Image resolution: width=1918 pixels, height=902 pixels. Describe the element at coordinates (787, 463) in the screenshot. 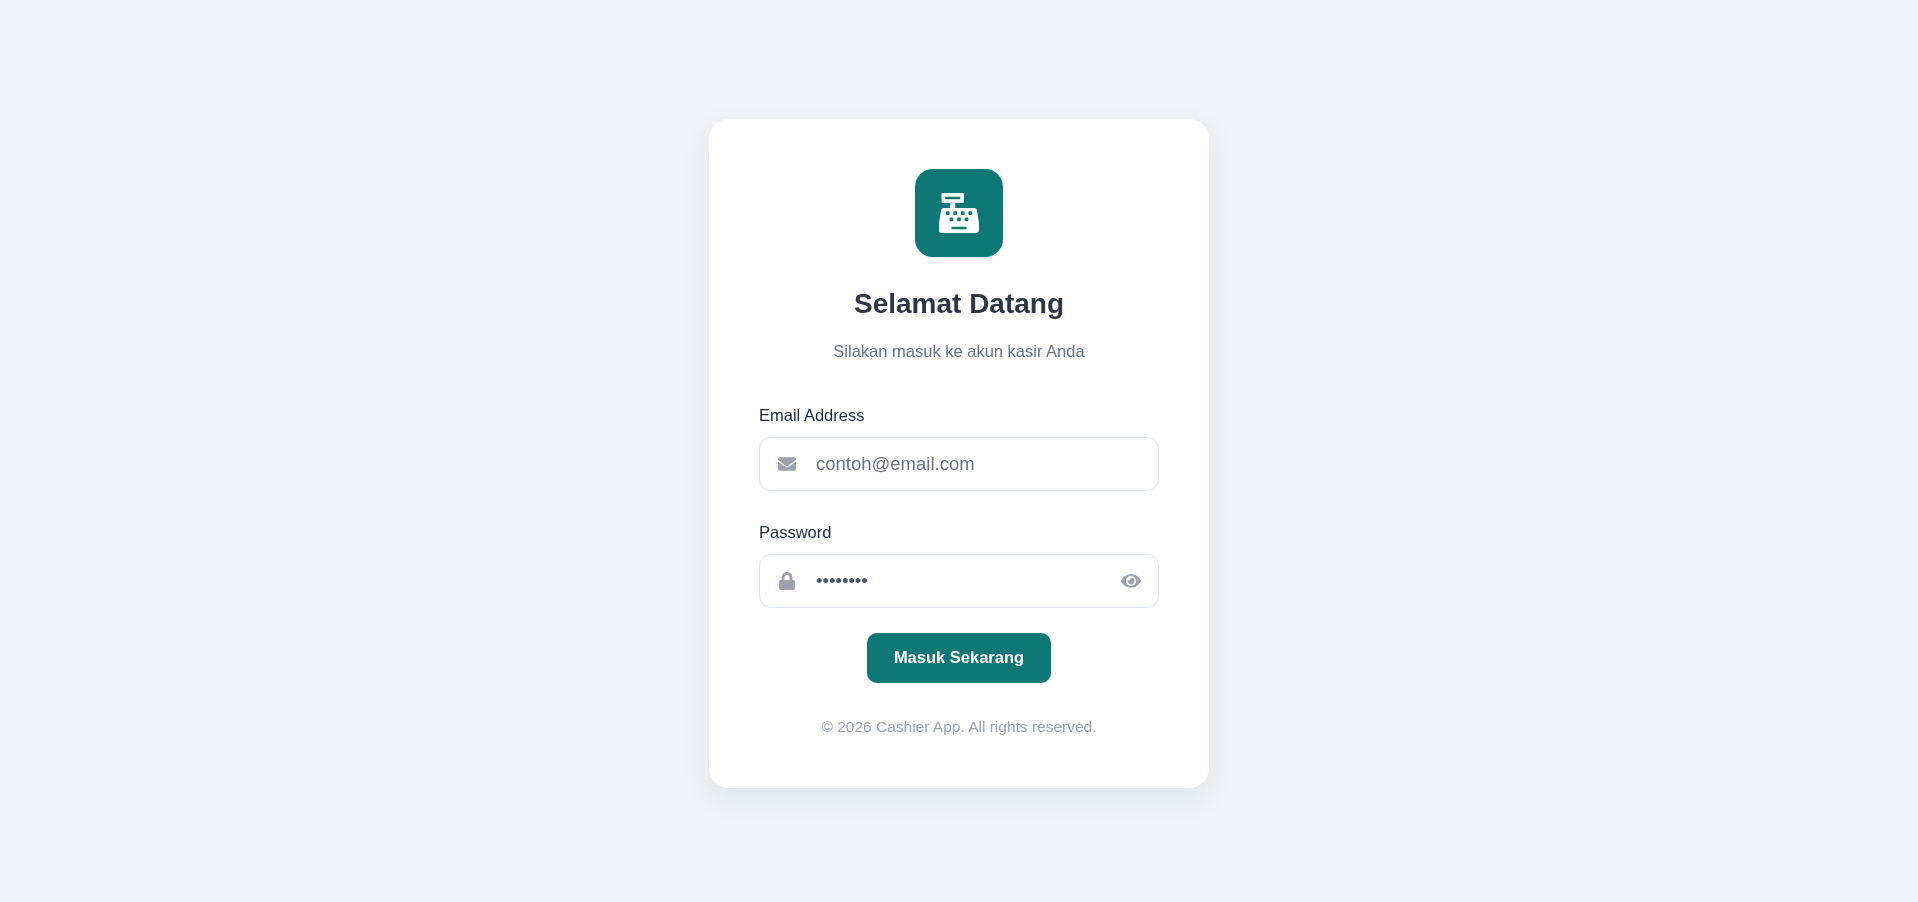

I see `envelope-icon` at that location.